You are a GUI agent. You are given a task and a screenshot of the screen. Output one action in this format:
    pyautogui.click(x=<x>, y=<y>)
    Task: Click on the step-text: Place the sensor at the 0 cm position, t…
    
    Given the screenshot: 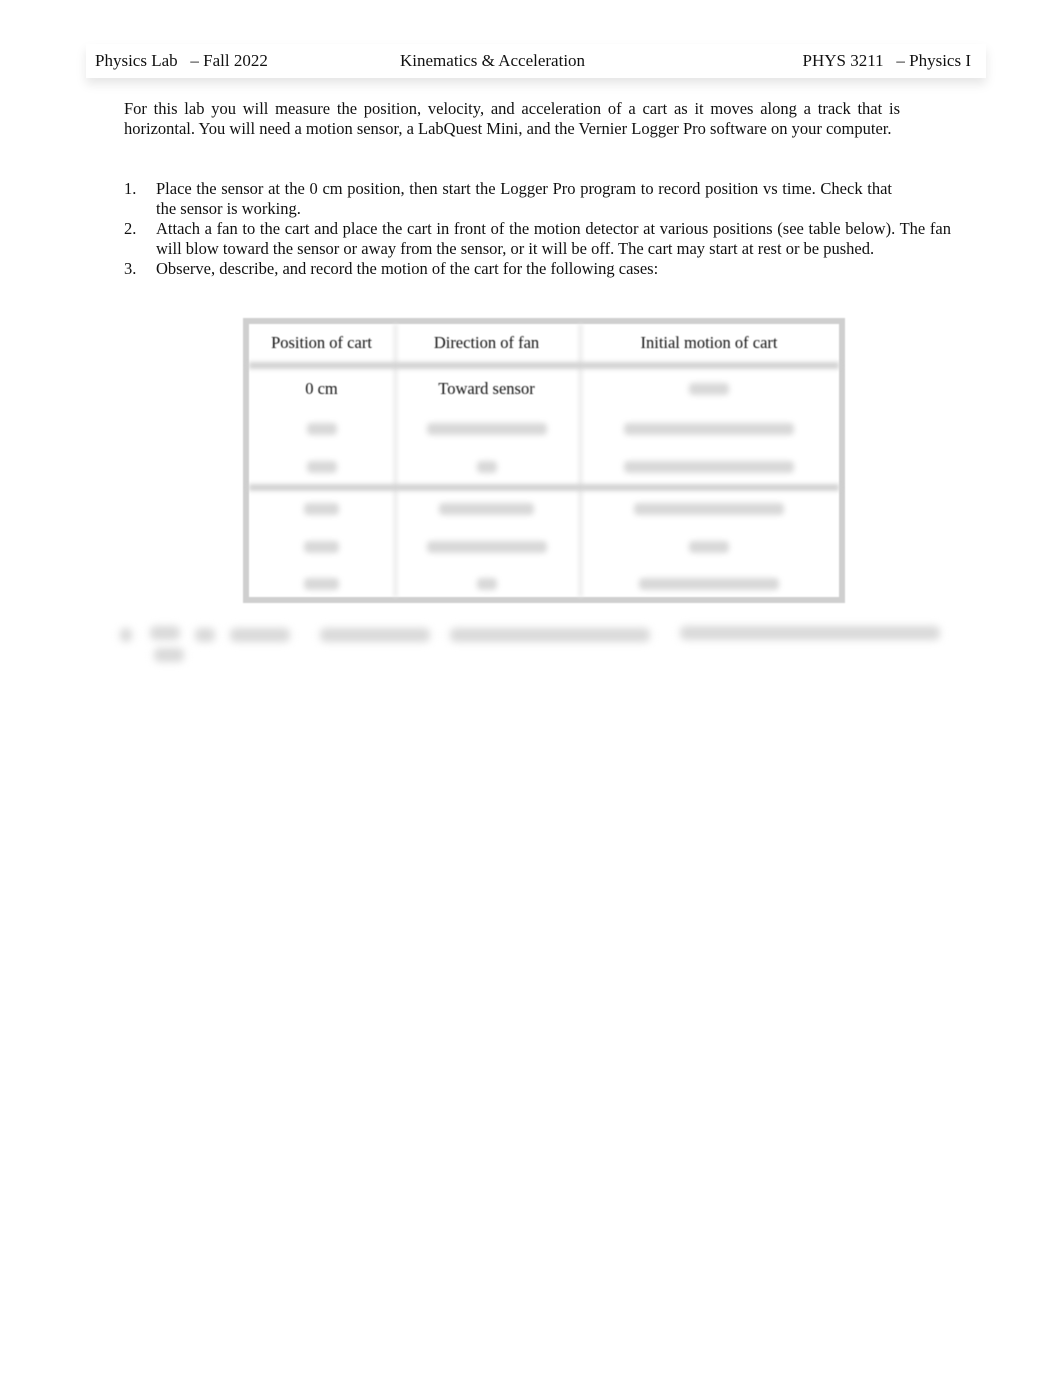 What is the action you would take?
    pyautogui.click(x=524, y=198)
    